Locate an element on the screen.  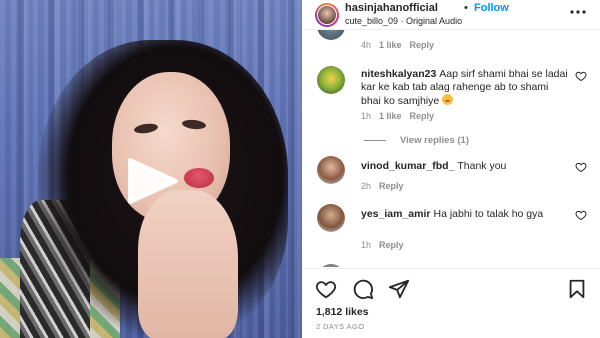
lips is located at coordinates (199, 178).